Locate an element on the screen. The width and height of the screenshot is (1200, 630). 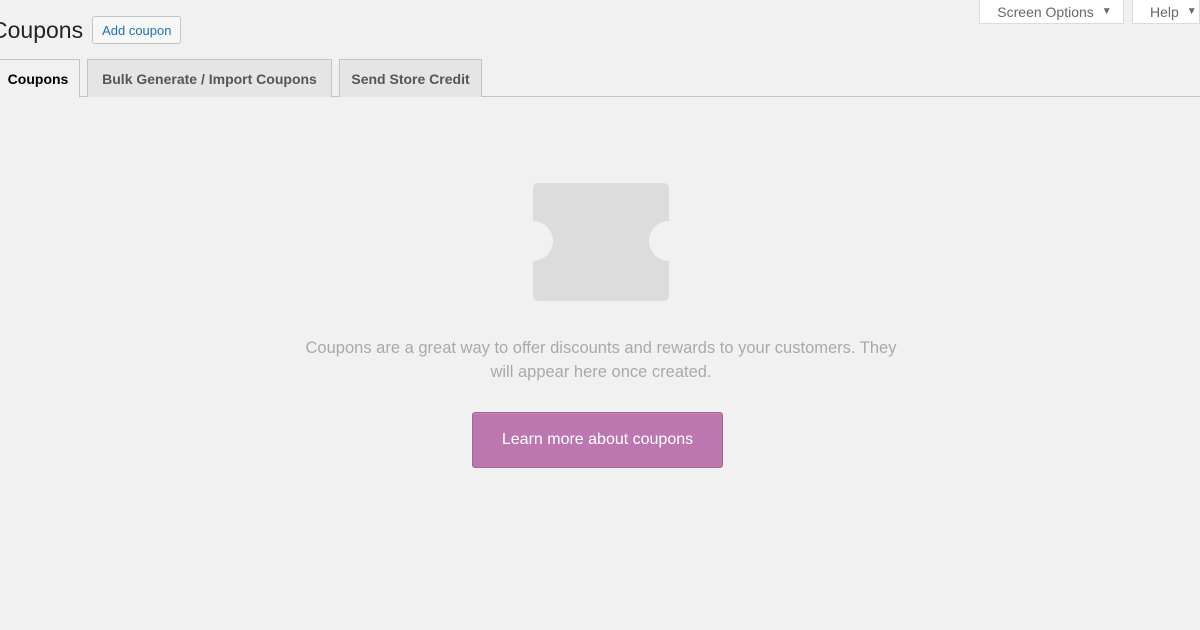
tab-bulk-generate-import: Bulk Generate / Import Coupons is located at coordinates (209, 78).